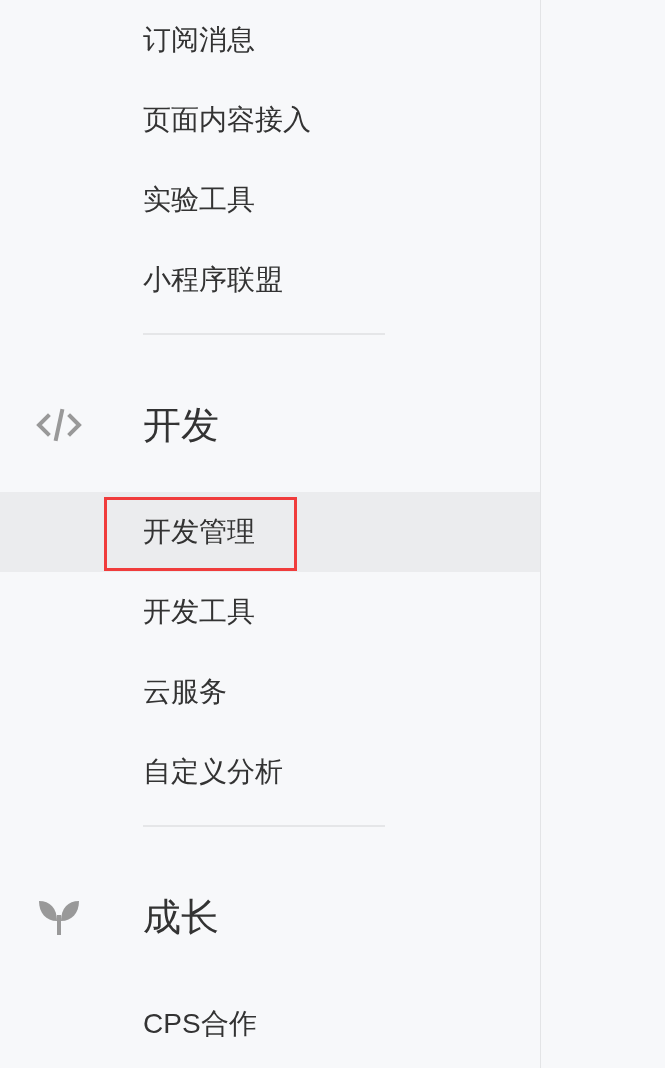 This screenshot has width=665, height=1068. What do you see at coordinates (181, 917) in the screenshot?
I see `section-title: 成长` at bounding box center [181, 917].